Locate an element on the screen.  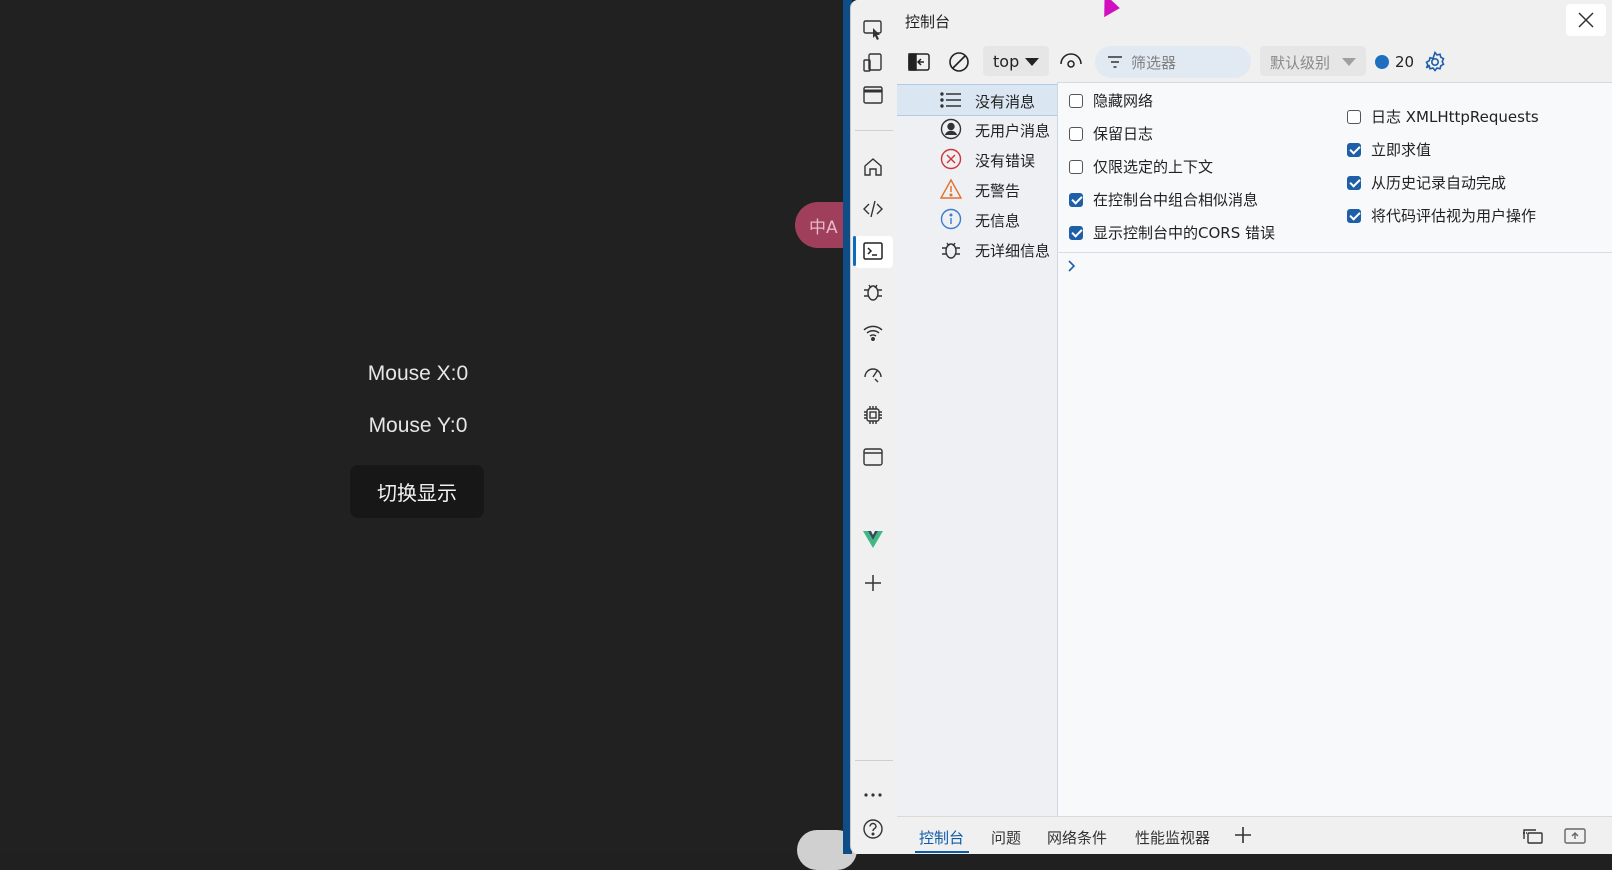
add-tab-plus-icon is located at coordinates (1243, 835).